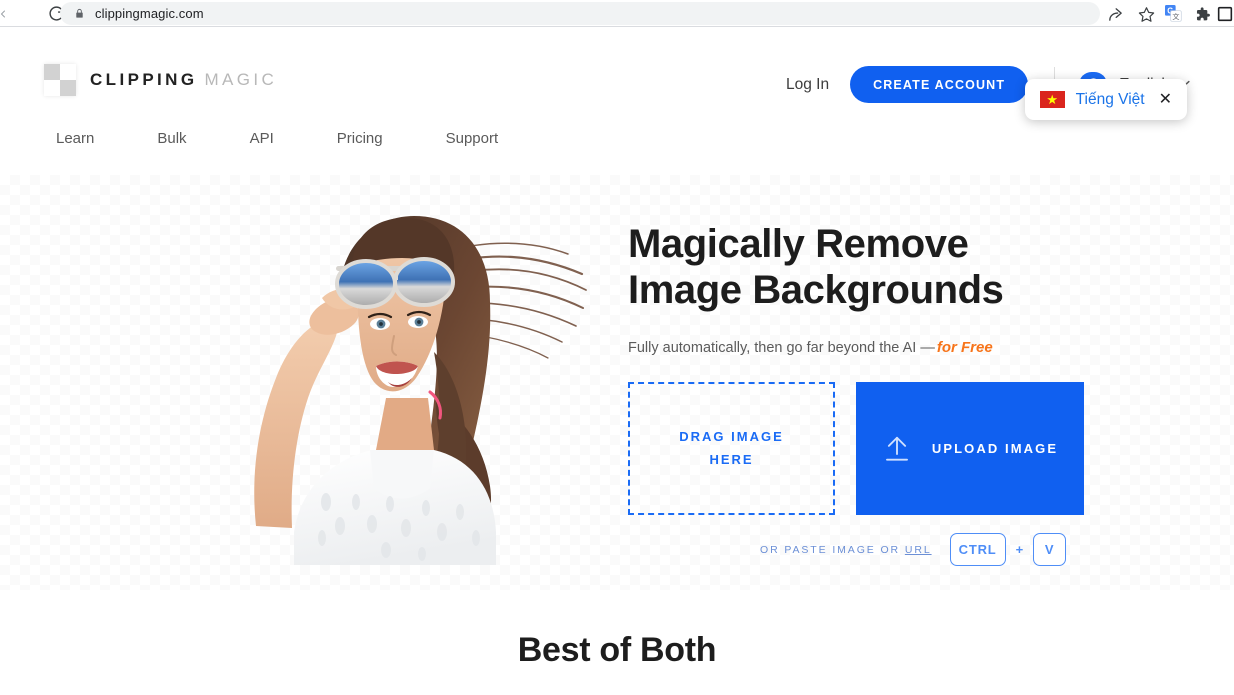 This screenshot has width=1234, height=695. I want to click on sidebar-glyph, so click(1225, 14).